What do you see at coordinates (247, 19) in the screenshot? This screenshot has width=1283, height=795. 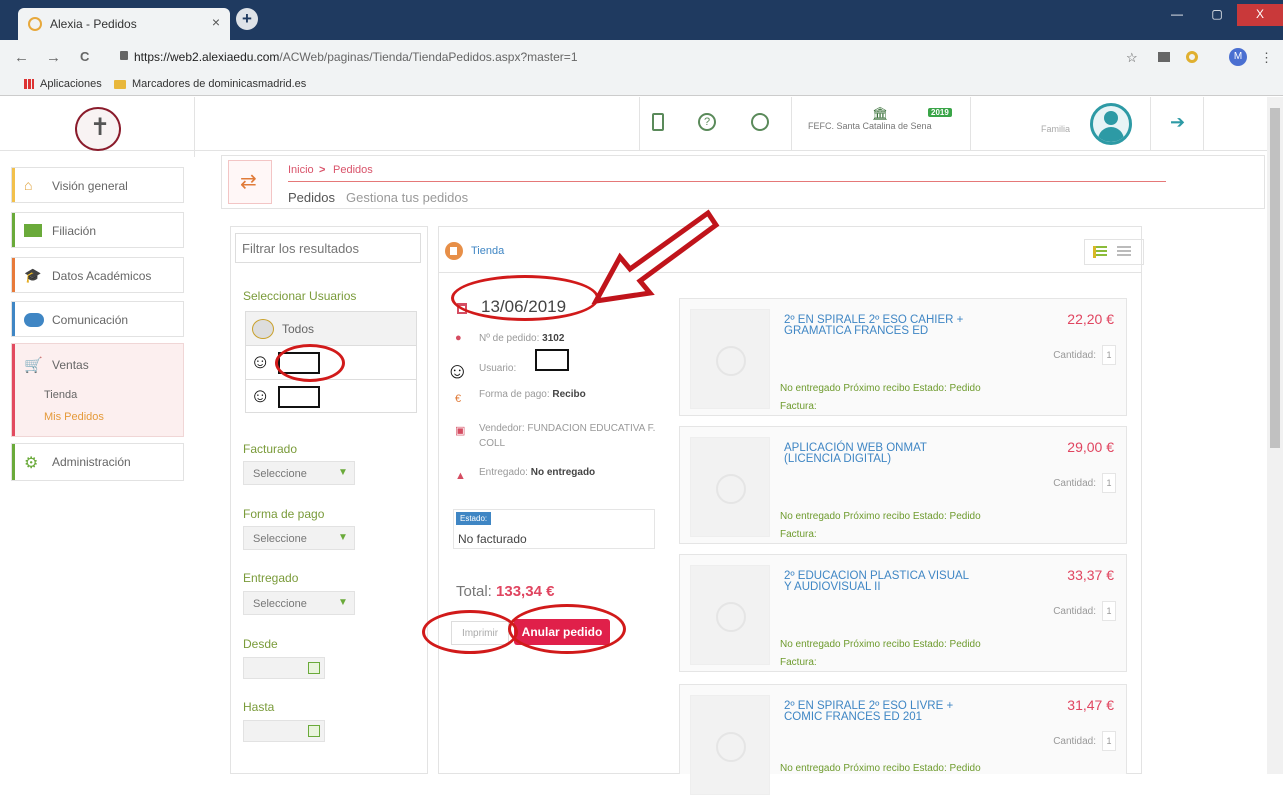 I see `new-tab-button: +` at bounding box center [247, 19].